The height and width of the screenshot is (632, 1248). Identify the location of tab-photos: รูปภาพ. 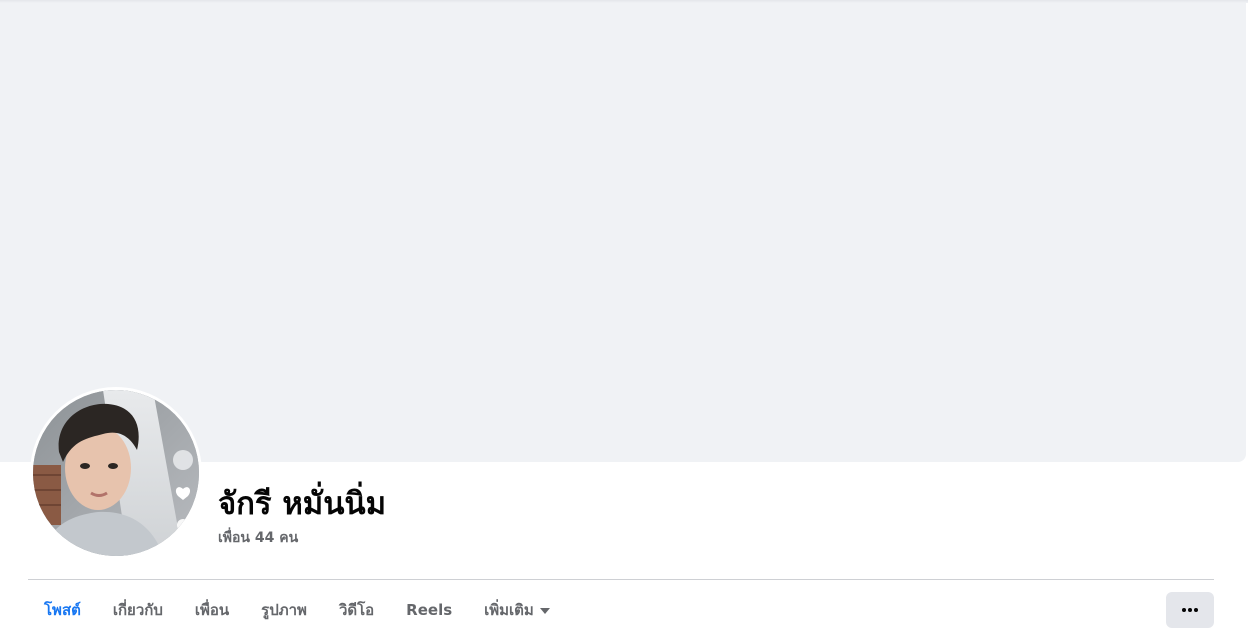
(284, 610).